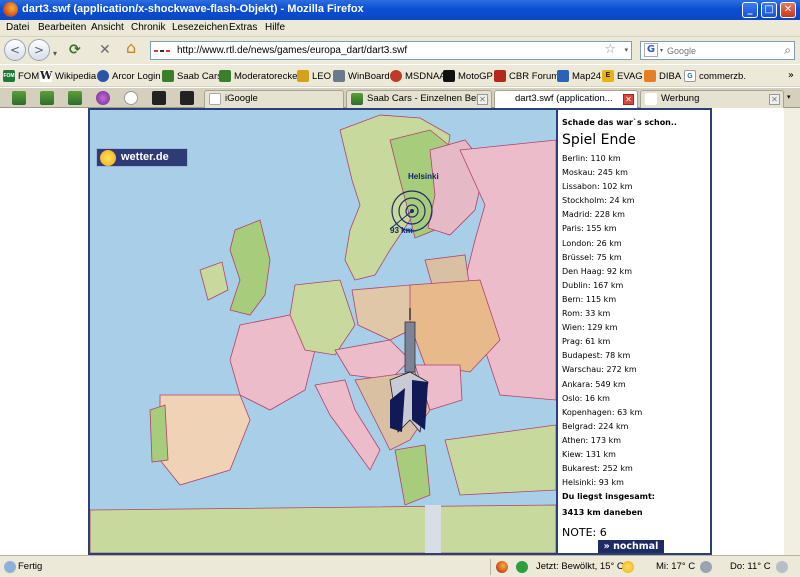 The image size is (800, 577). I want to click on winboard-icon, so click(339, 76).